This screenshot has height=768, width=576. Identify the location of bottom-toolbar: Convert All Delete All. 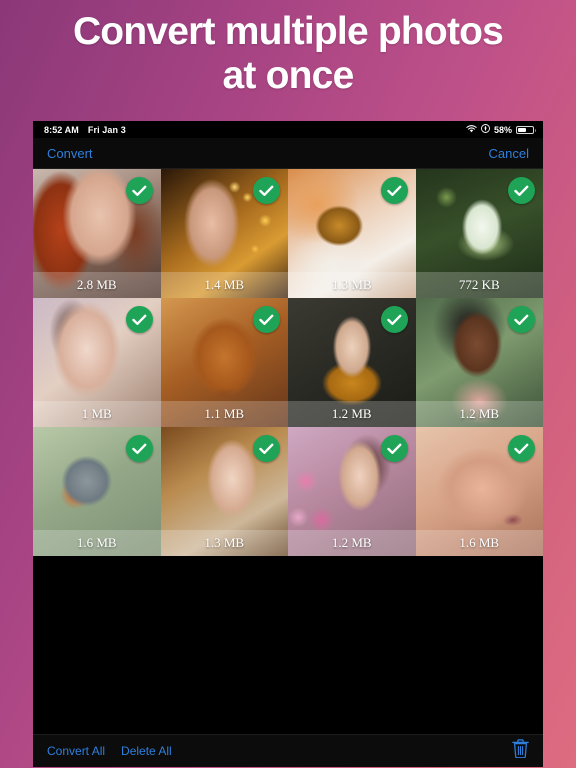
(288, 750).